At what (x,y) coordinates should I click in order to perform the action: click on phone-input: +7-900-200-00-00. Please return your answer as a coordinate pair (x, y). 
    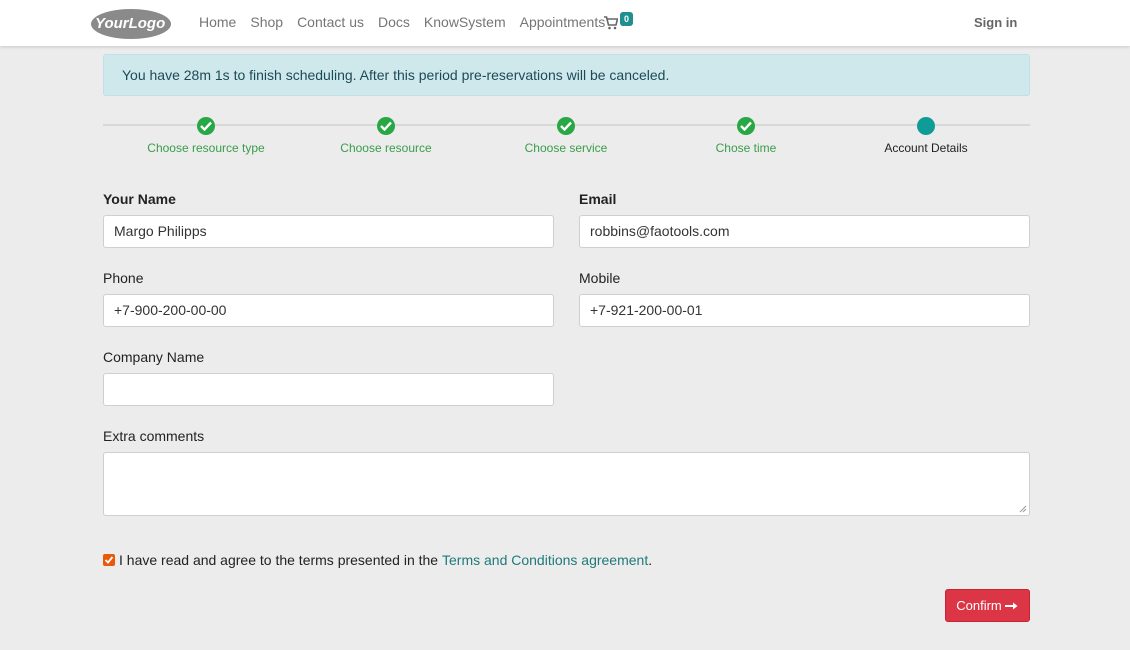
    Looking at the image, I should click on (328, 310).